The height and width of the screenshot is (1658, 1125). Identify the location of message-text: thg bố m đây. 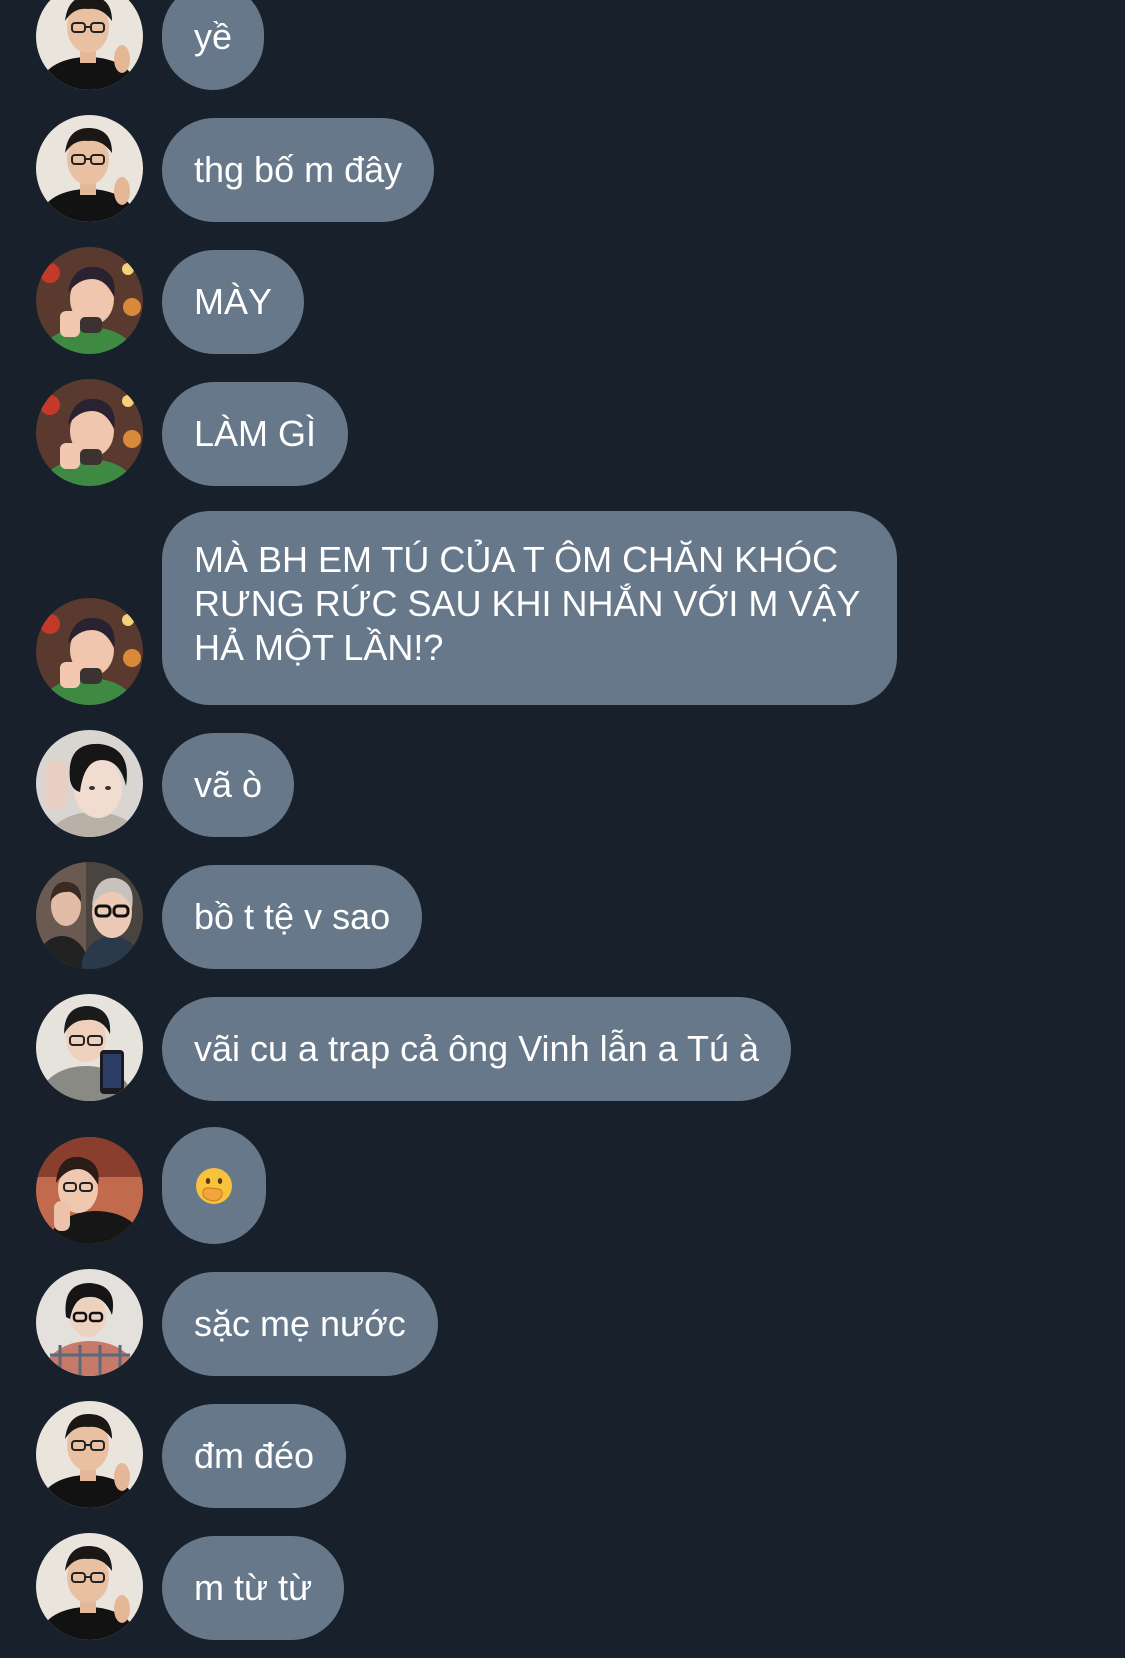
(298, 169).